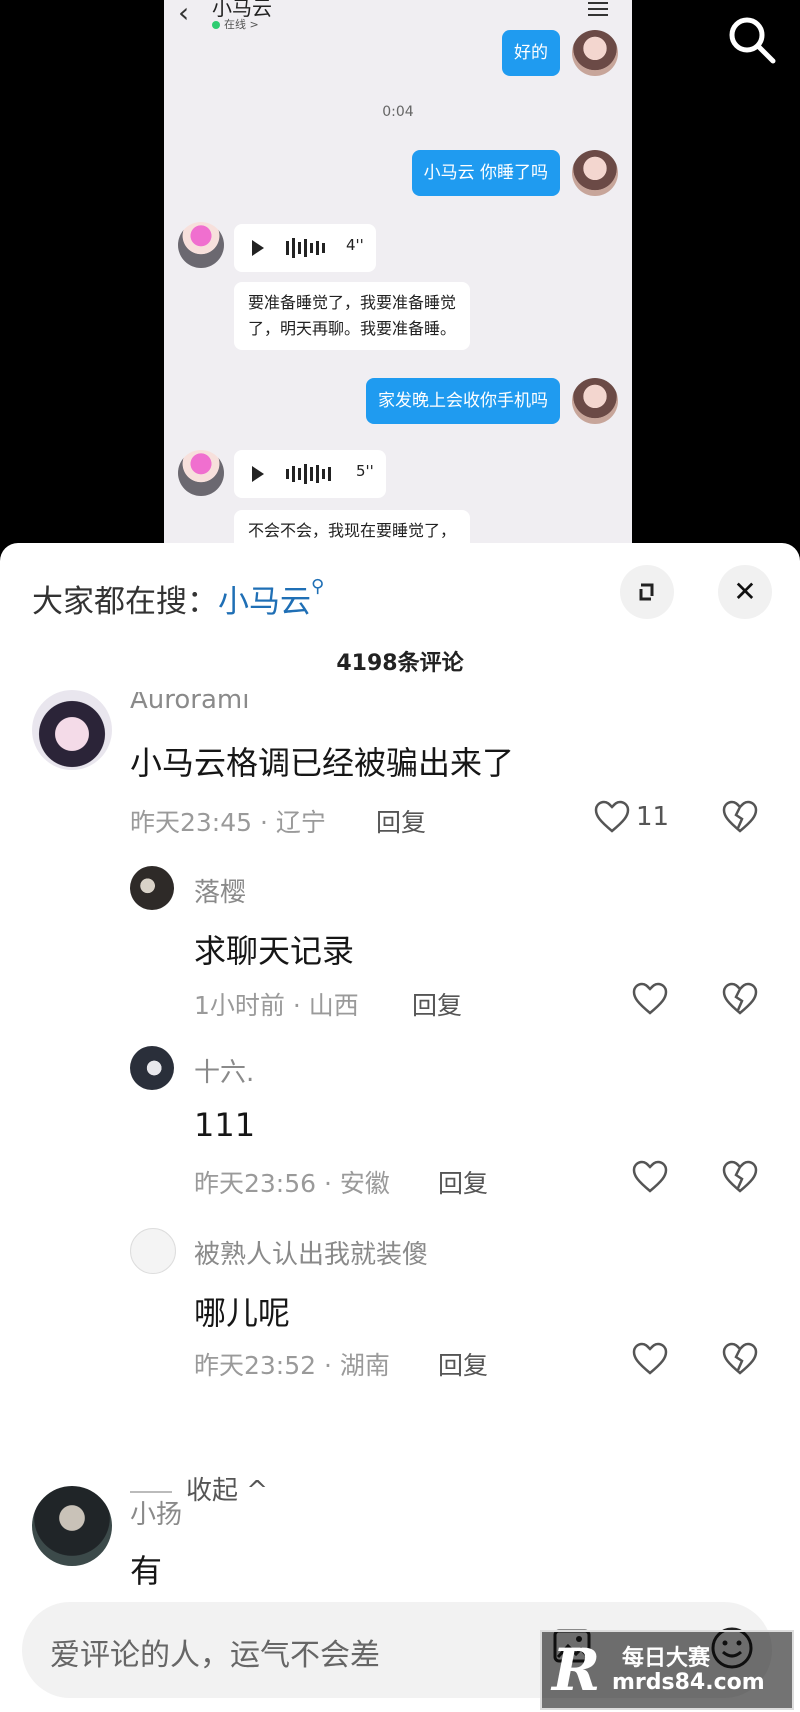  Describe the element at coordinates (216, 25) in the screenshot. I see `online-dot-icon` at that location.